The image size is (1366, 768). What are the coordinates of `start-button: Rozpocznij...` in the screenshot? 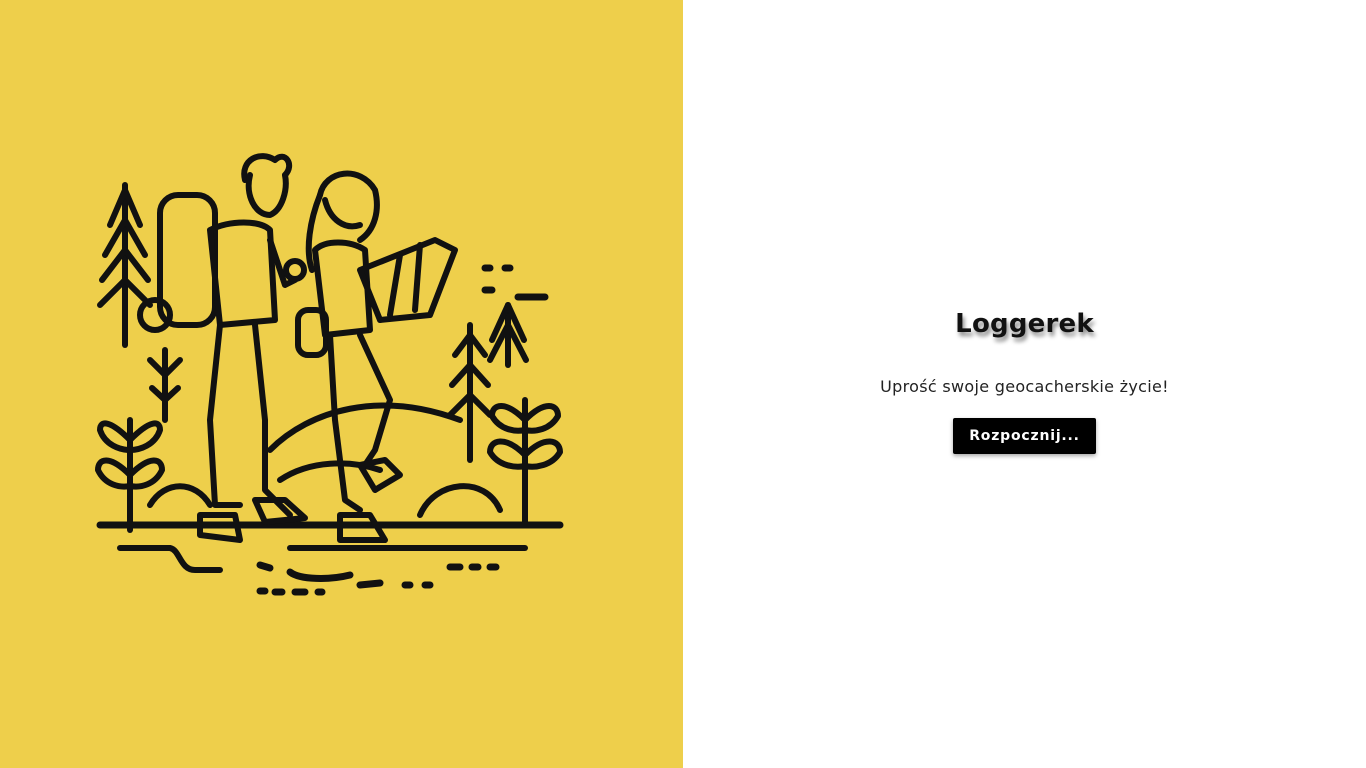 It's located at (1024, 435).